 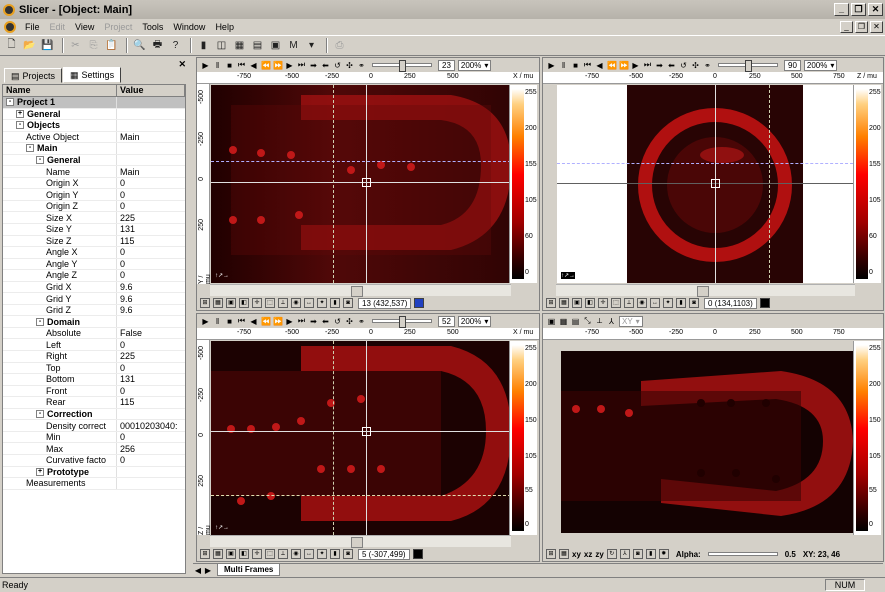 I want to click on view-3d-icon: ▣, so click(x=275, y=45).